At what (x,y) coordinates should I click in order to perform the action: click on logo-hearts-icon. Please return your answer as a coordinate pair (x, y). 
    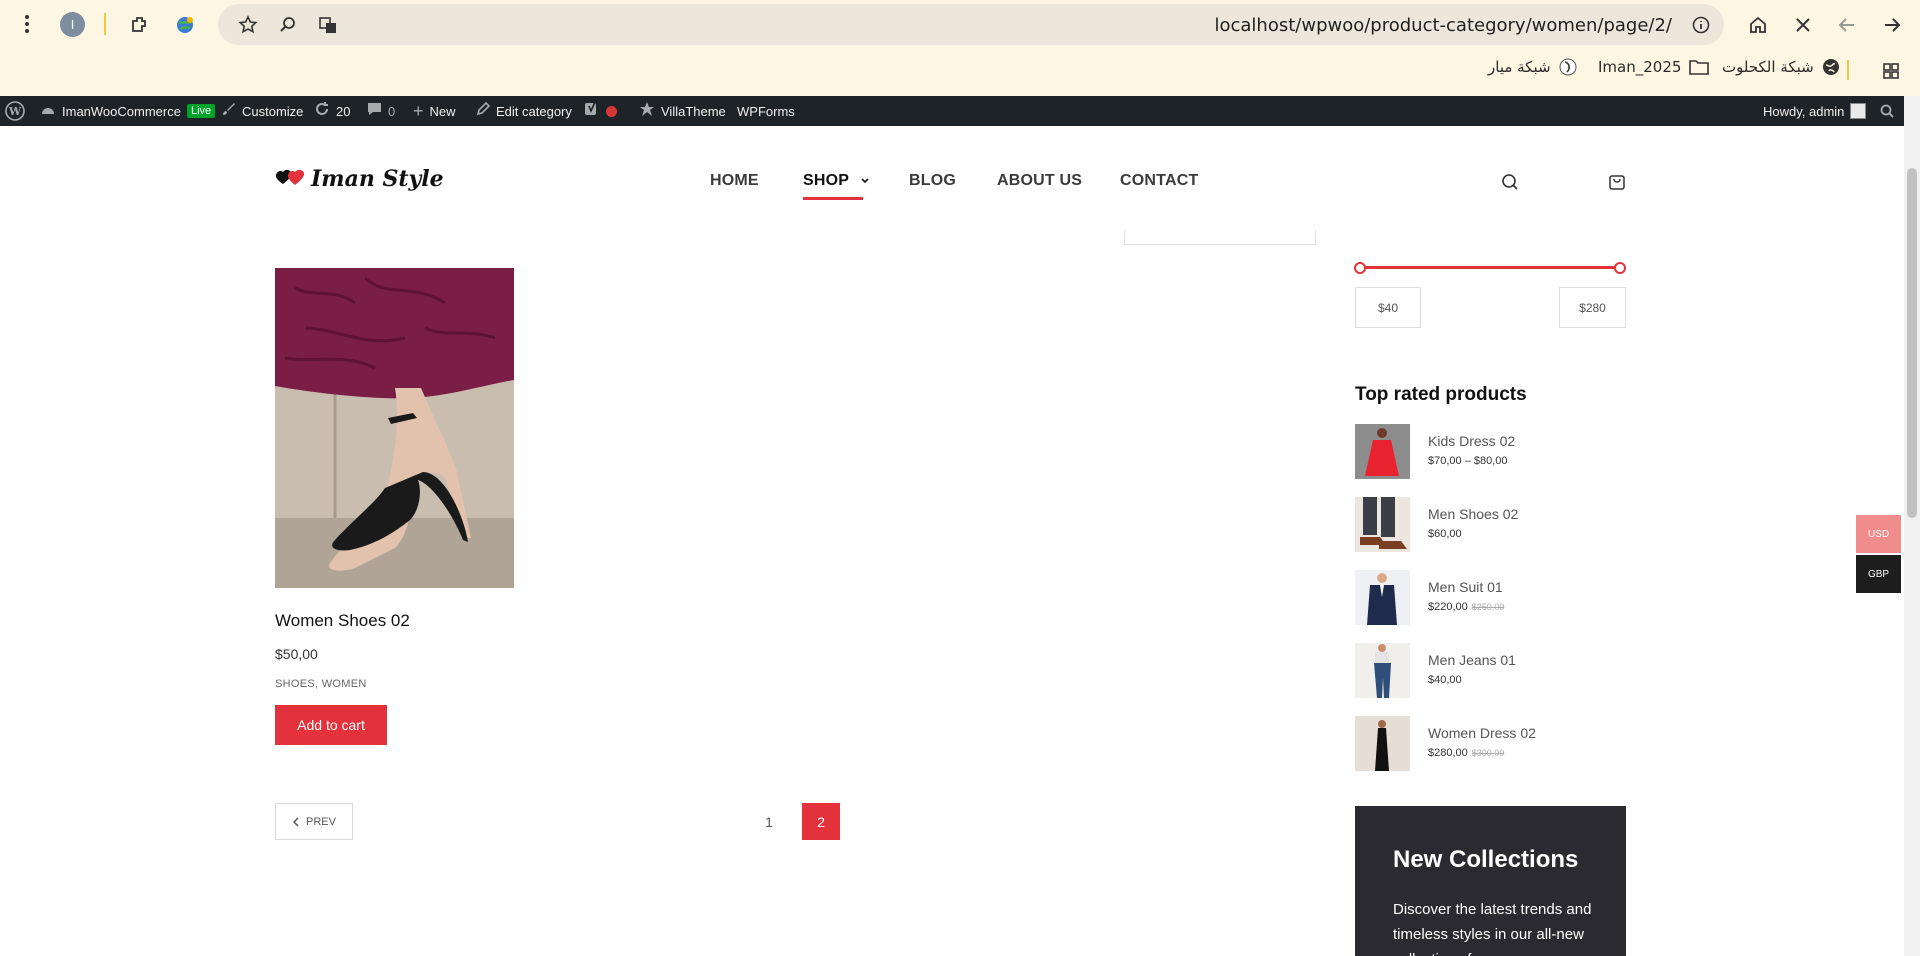
    Looking at the image, I should click on (290, 177).